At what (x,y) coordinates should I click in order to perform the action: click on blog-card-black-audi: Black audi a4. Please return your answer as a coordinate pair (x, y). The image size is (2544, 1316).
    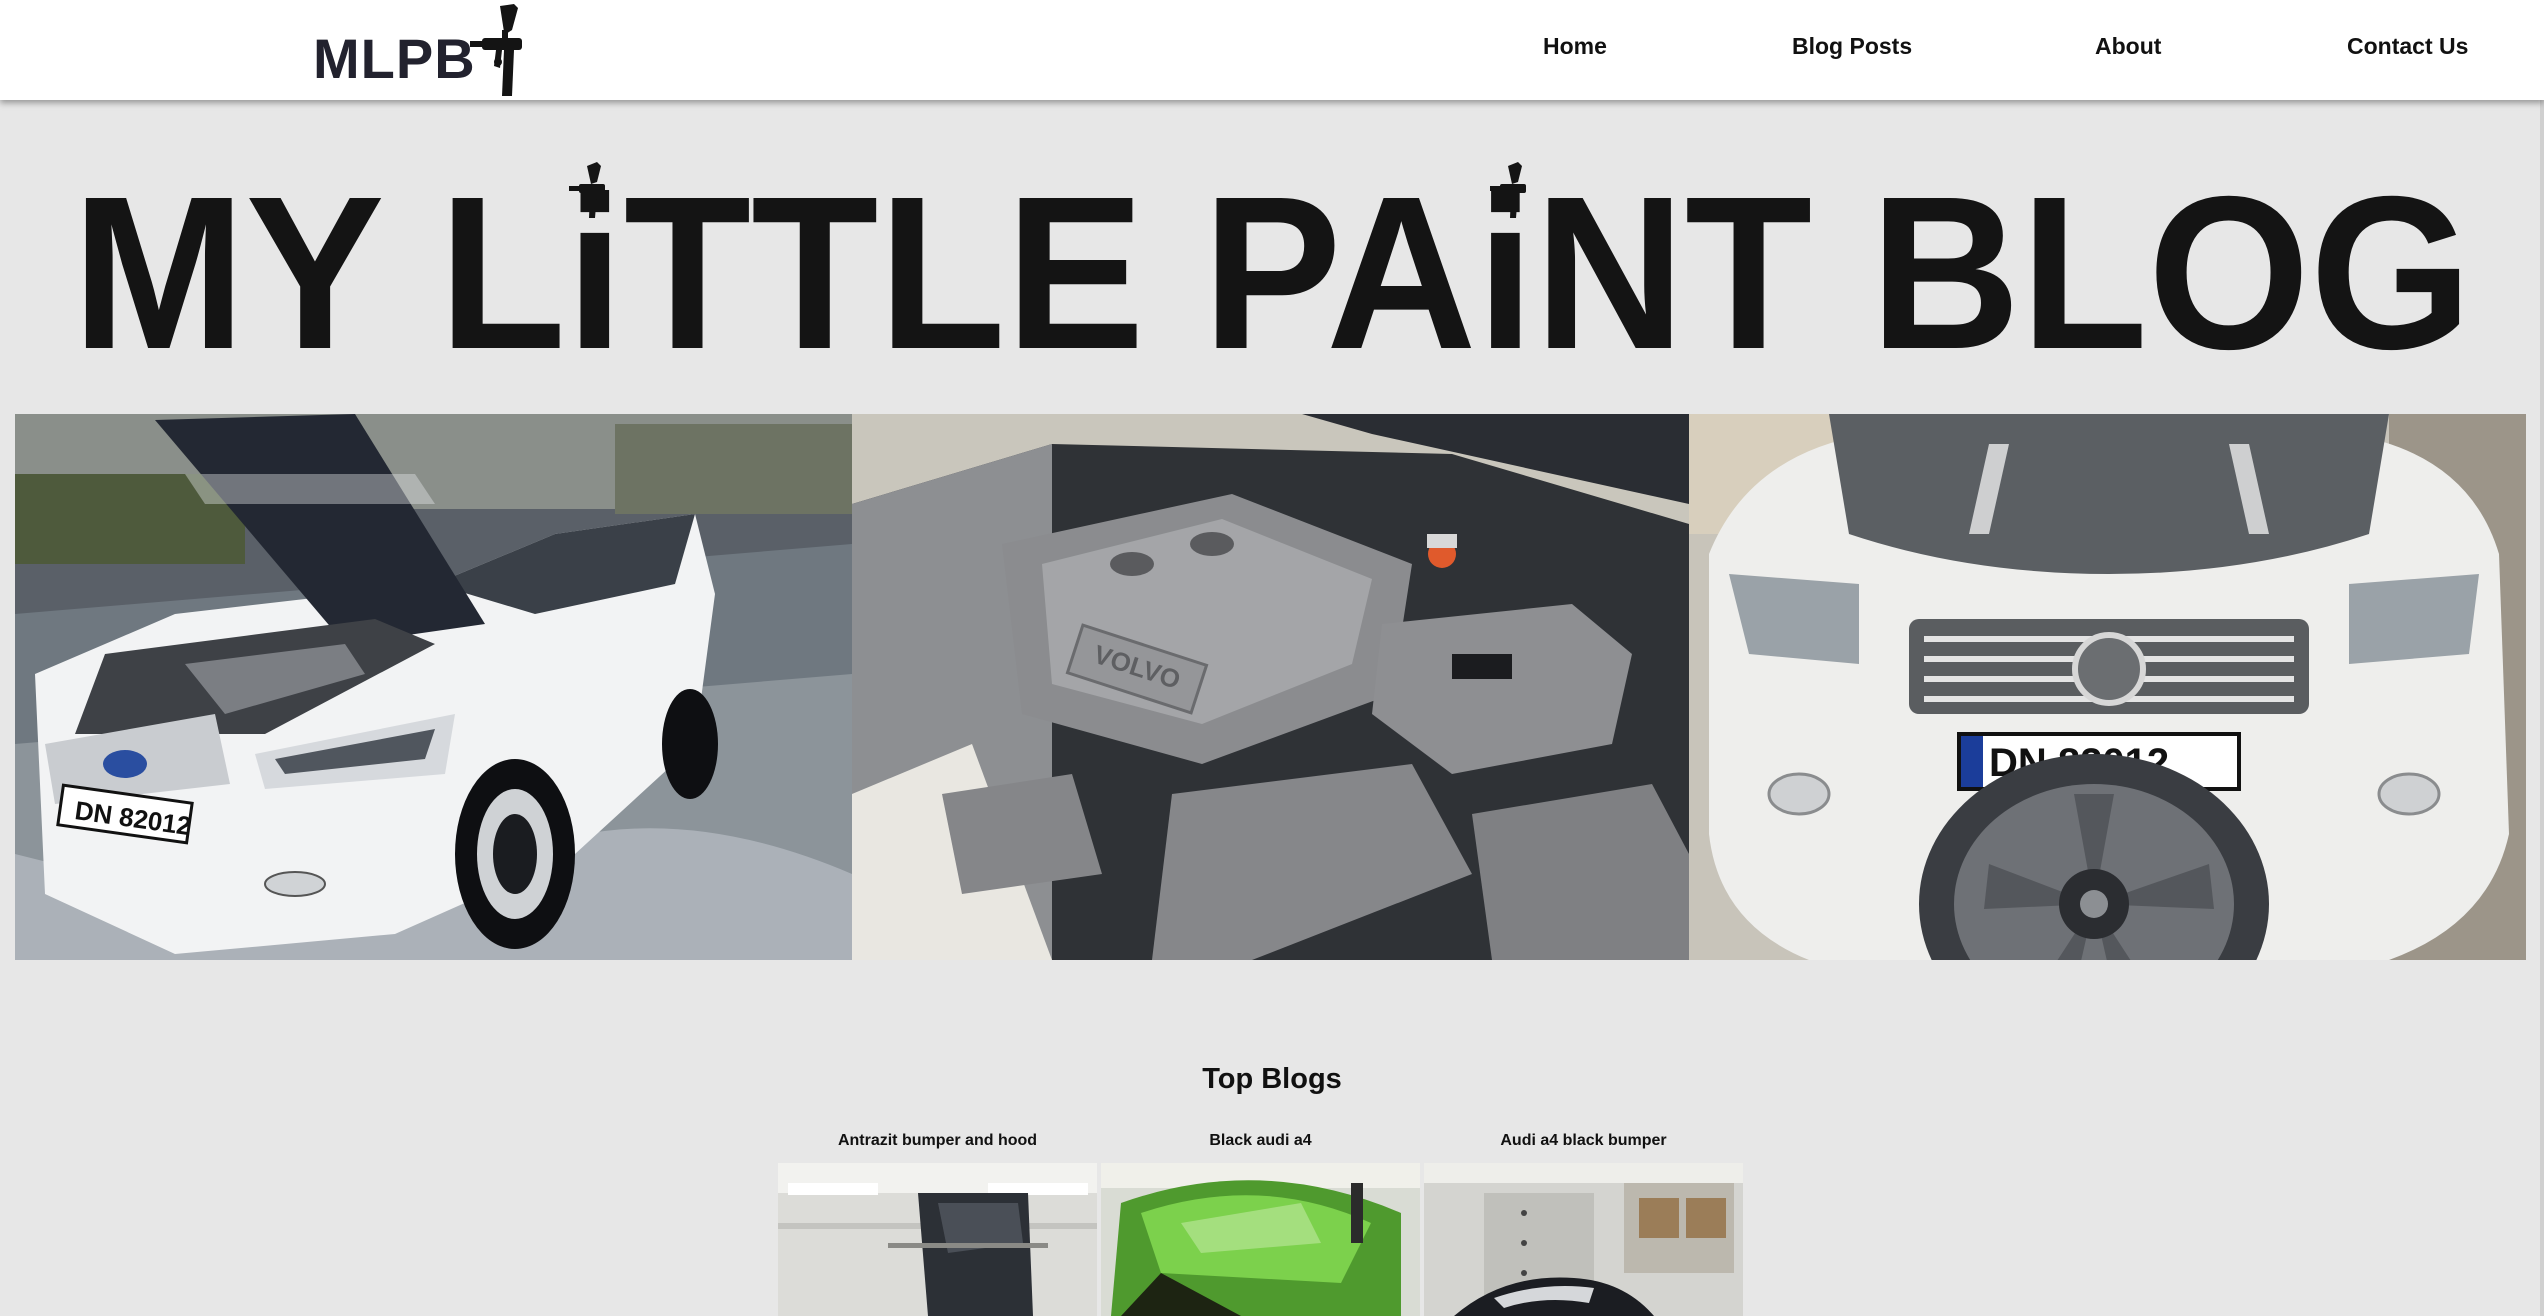
    Looking at the image, I should click on (1260, 1222).